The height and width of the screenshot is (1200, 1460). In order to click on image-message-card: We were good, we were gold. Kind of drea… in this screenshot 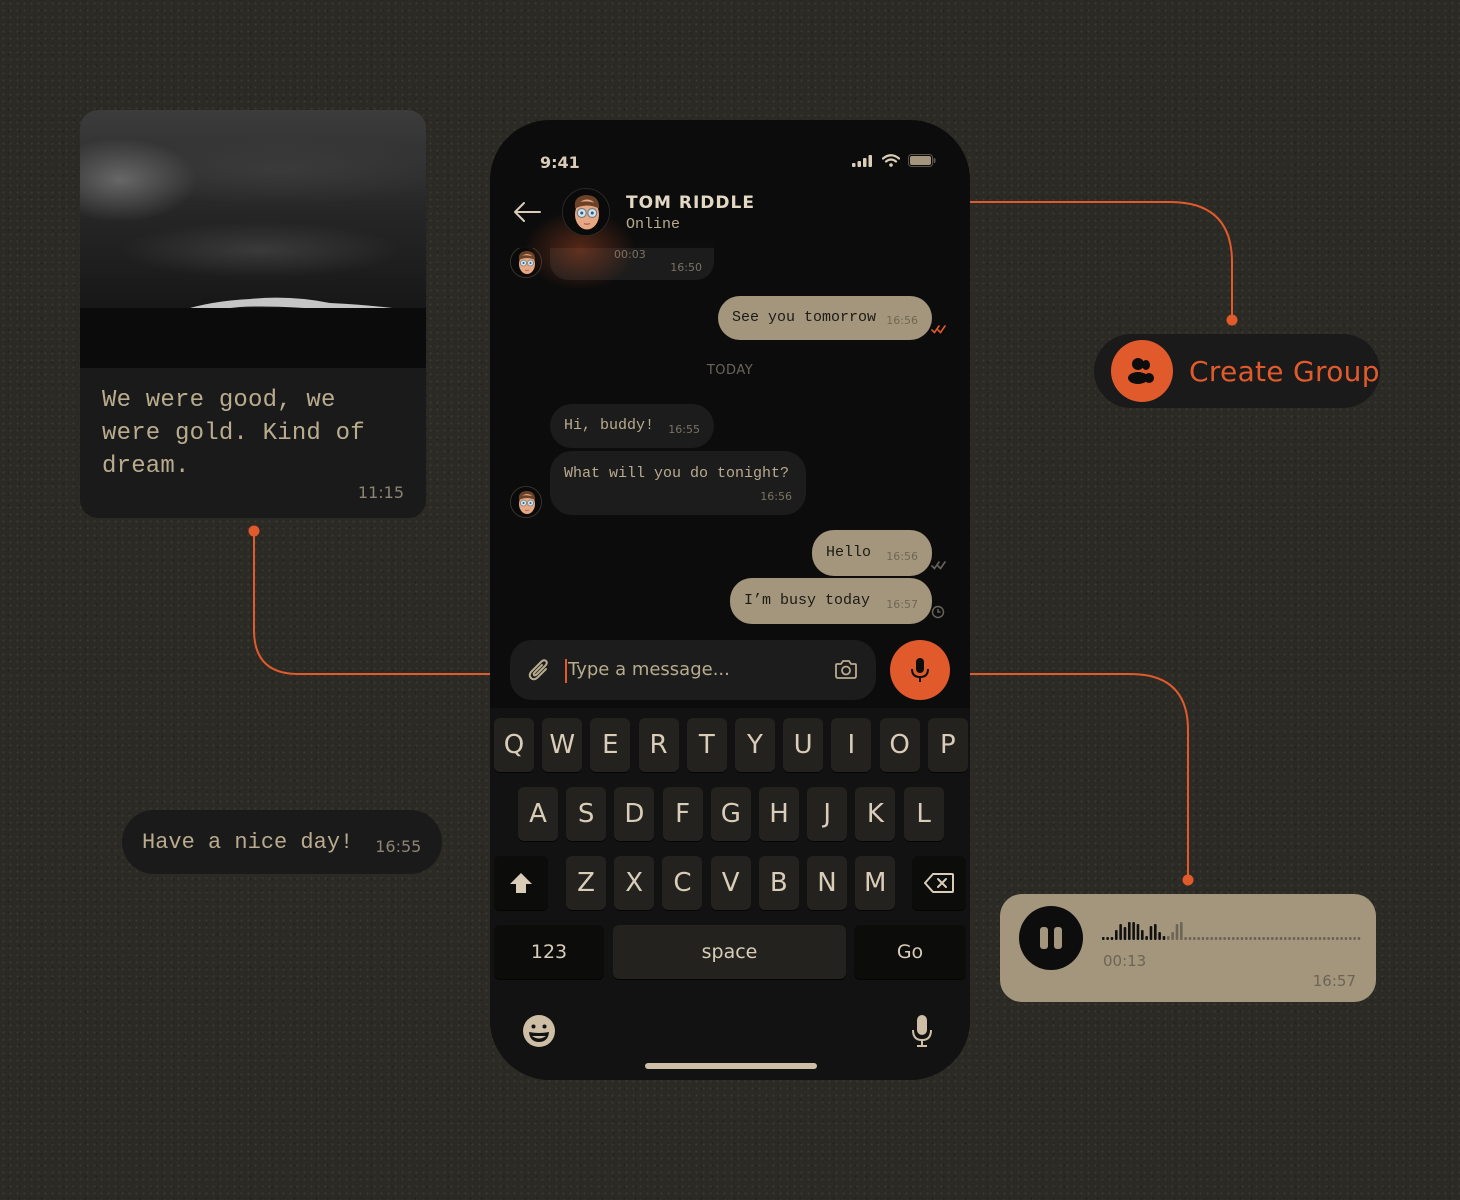, I will do `click(253, 314)`.